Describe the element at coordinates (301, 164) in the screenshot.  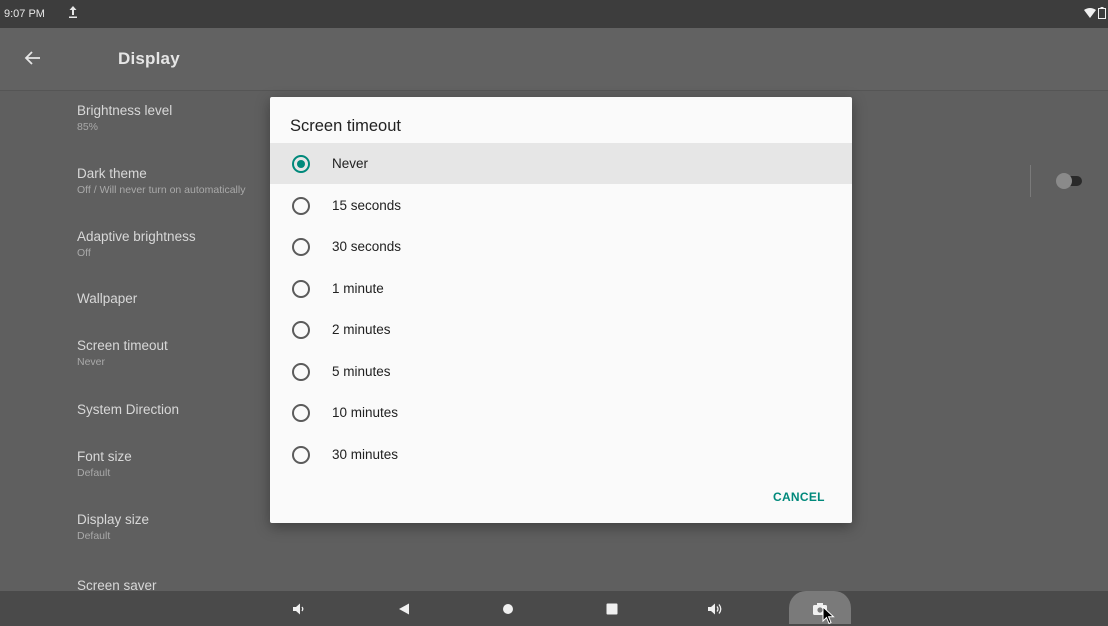
I see `radio-button-checked` at that location.